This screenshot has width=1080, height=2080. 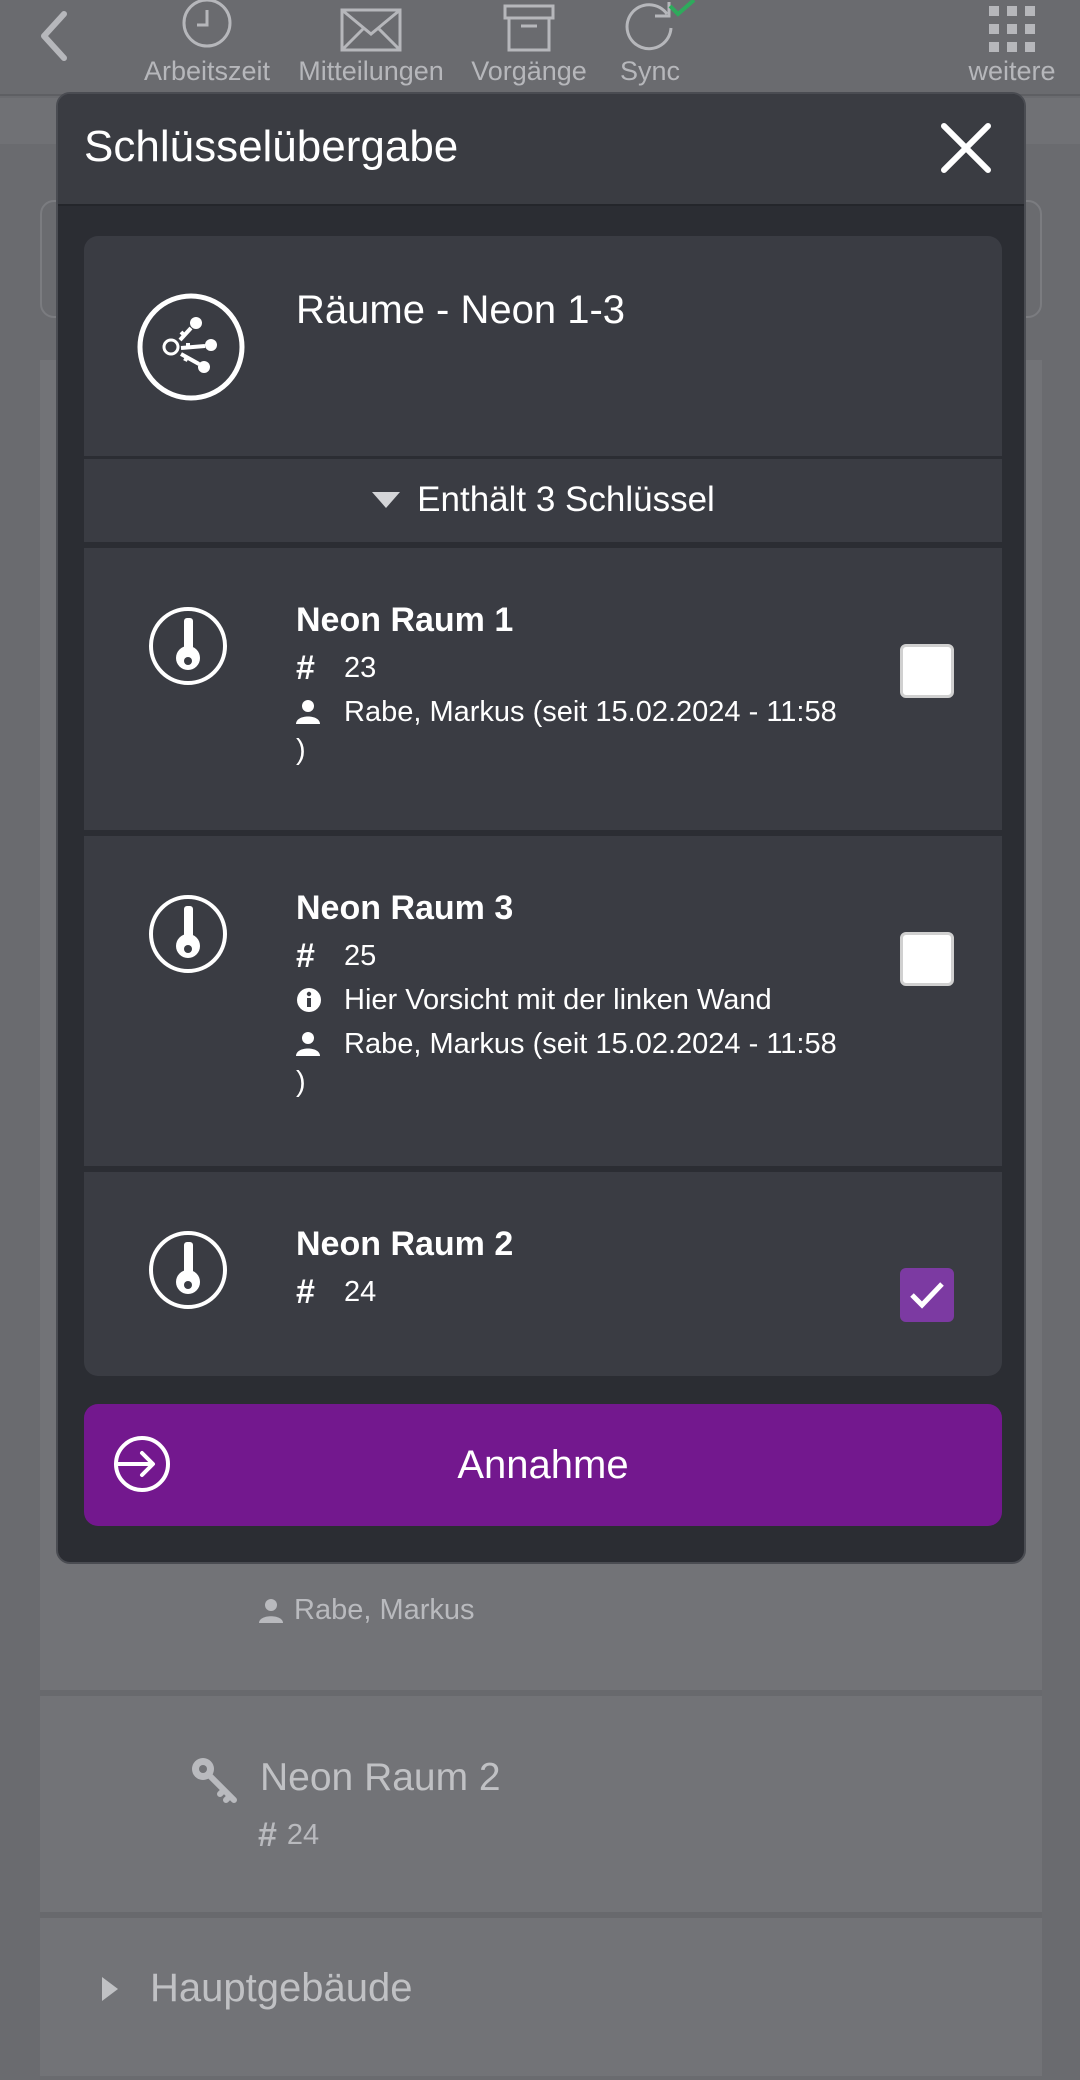 I want to click on close-icon, so click(x=966, y=148).